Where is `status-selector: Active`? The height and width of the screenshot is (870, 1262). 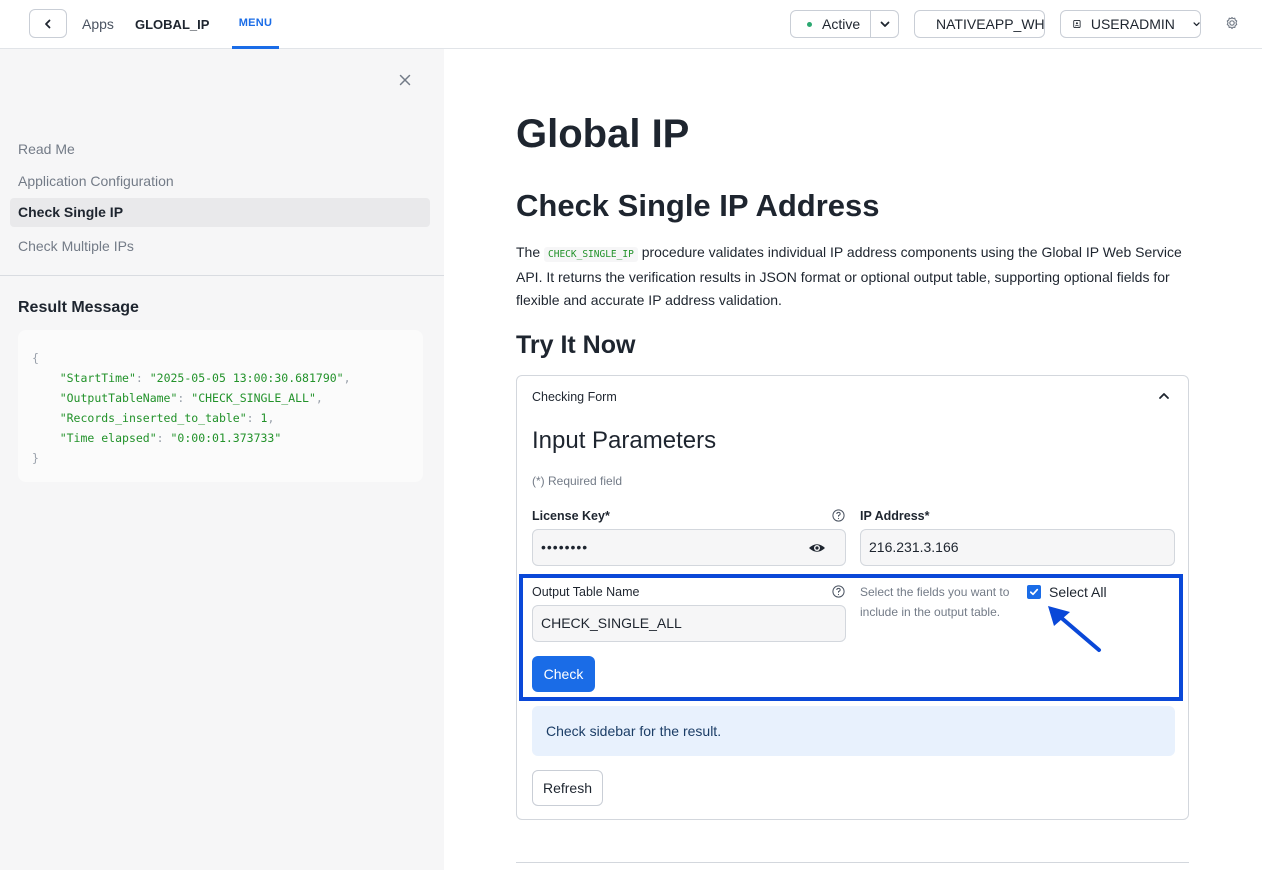 status-selector: Active is located at coordinates (844, 24).